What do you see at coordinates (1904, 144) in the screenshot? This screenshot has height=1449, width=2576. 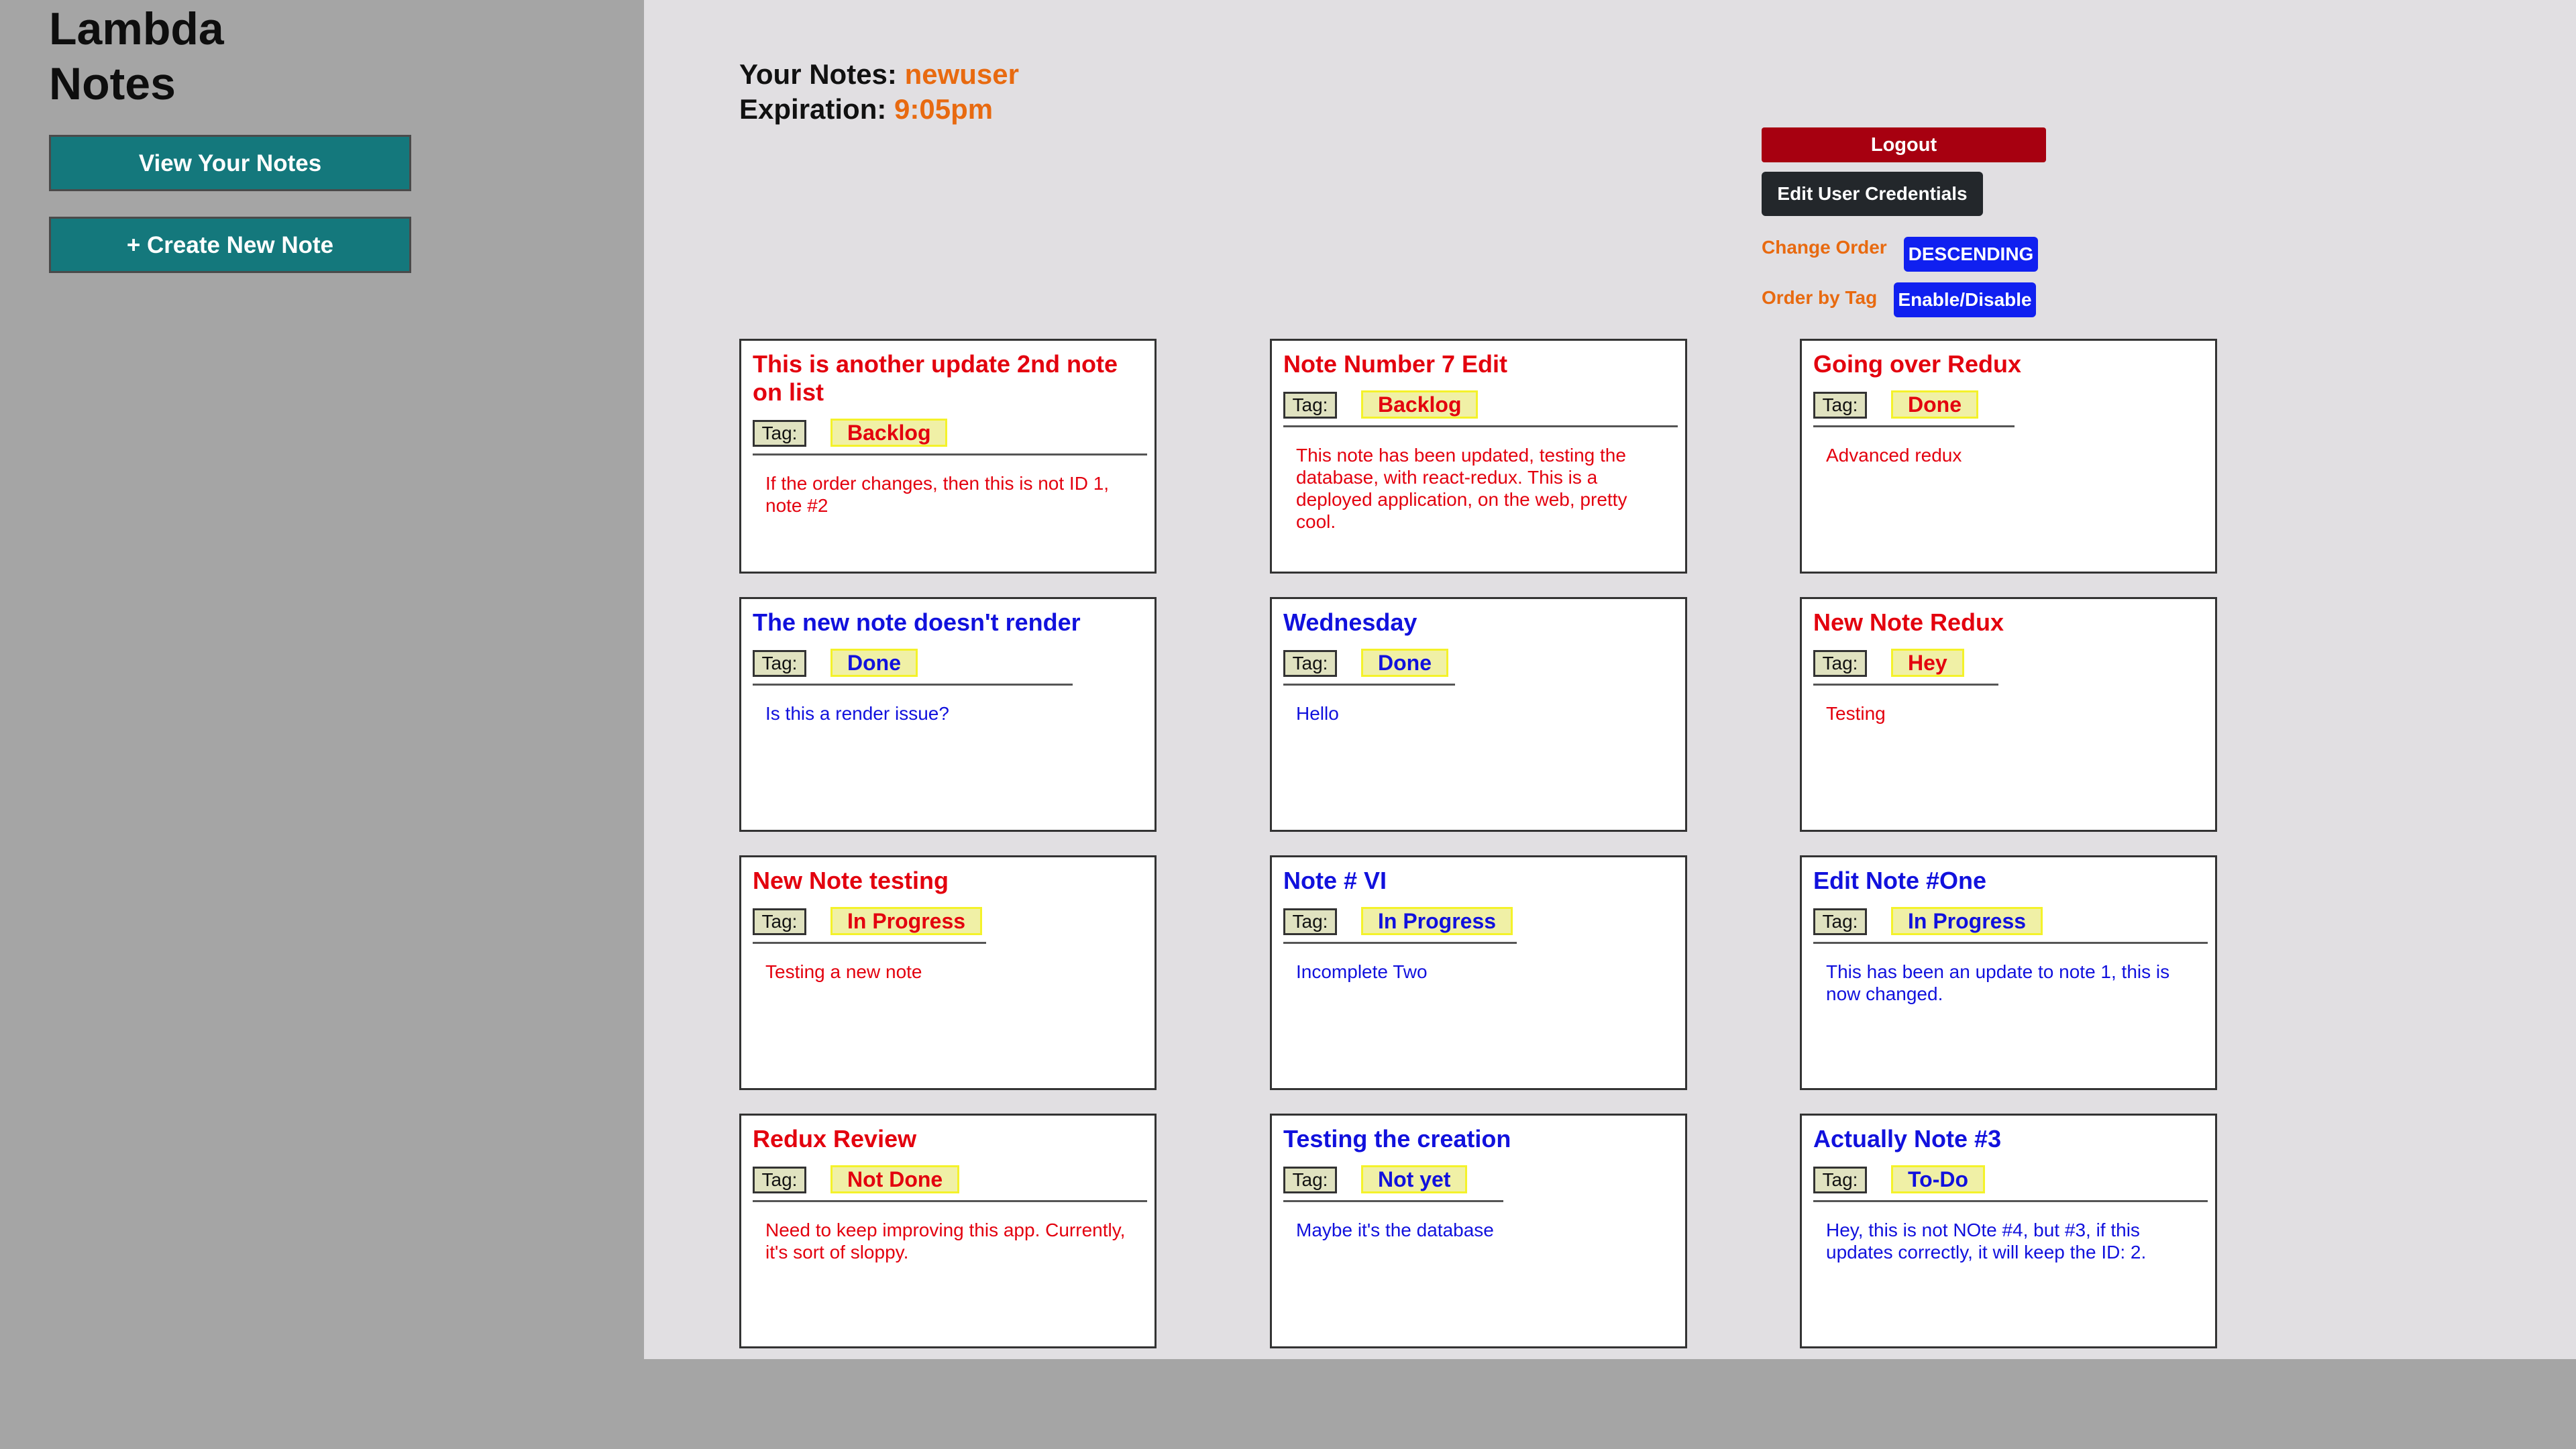 I see `logout-button: Logout` at bounding box center [1904, 144].